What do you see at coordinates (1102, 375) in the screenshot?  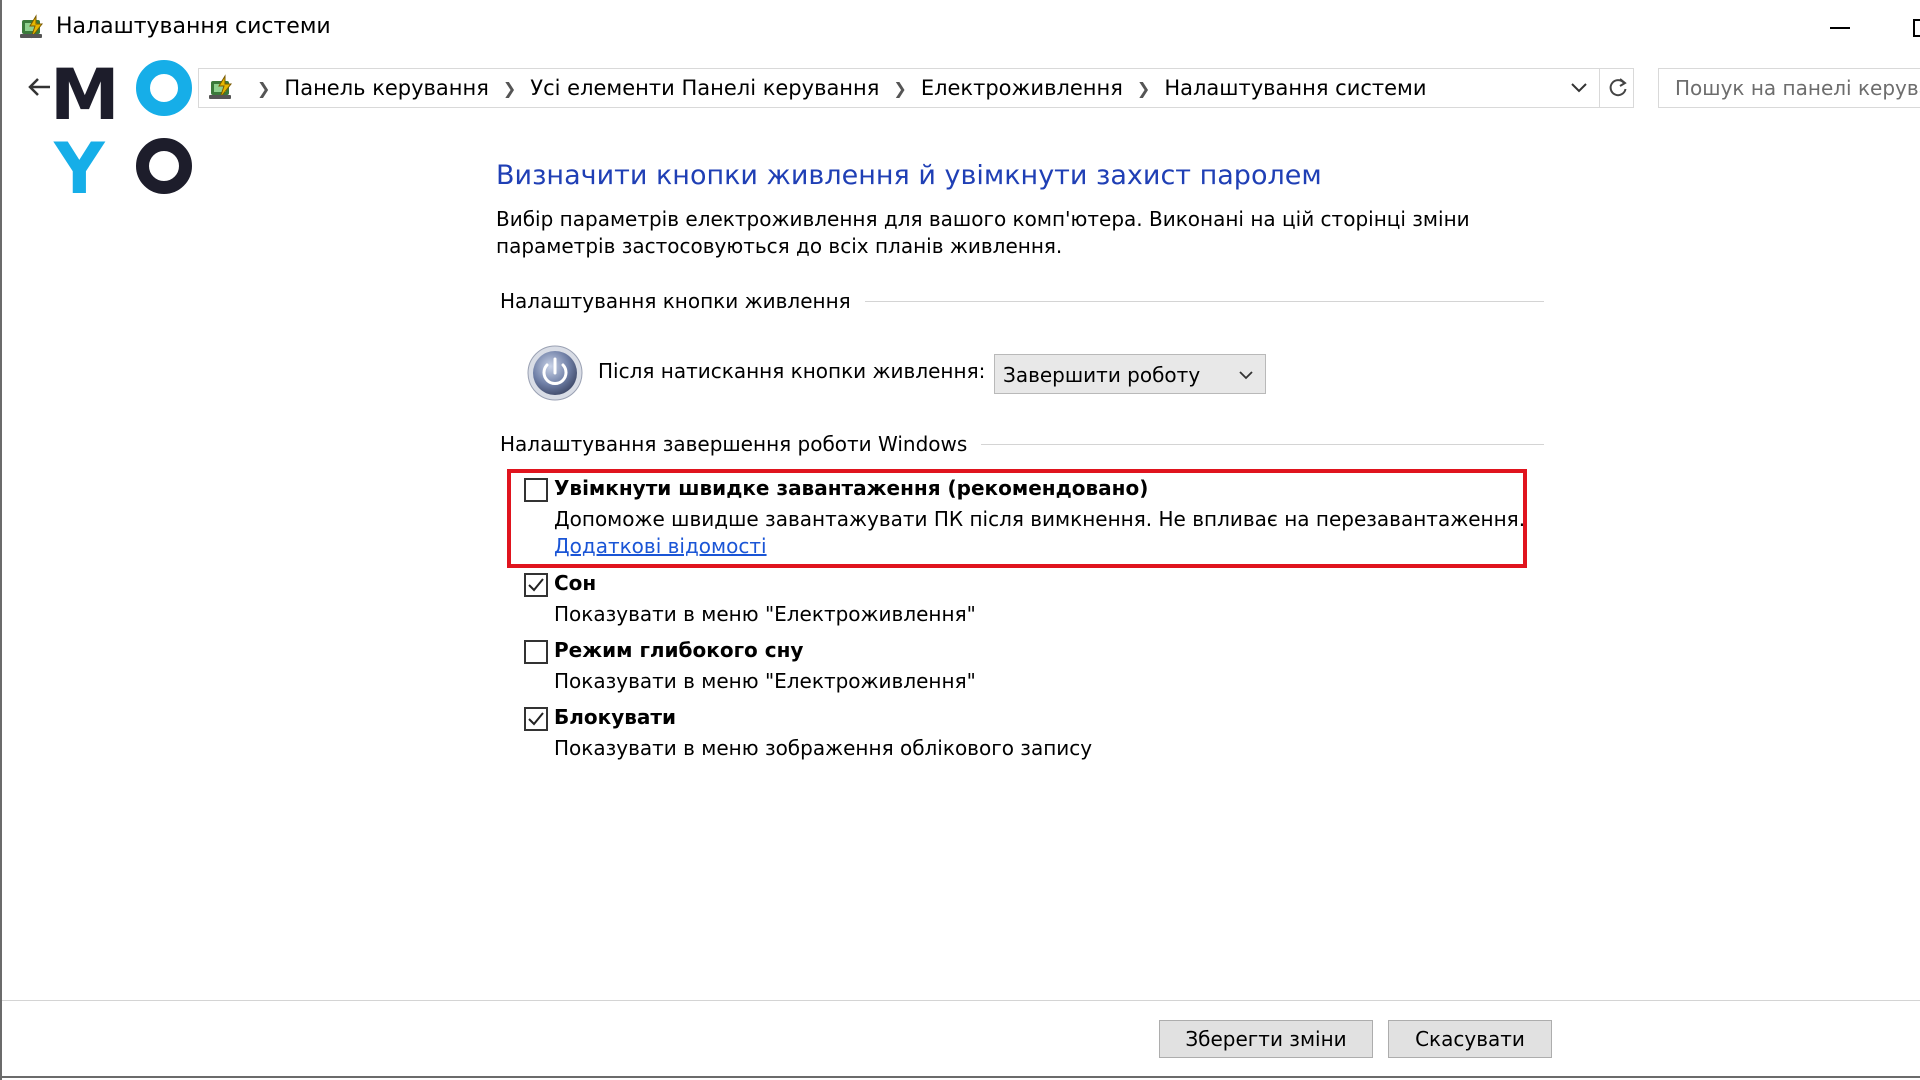 I see `select-value: Завершити роботу` at bounding box center [1102, 375].